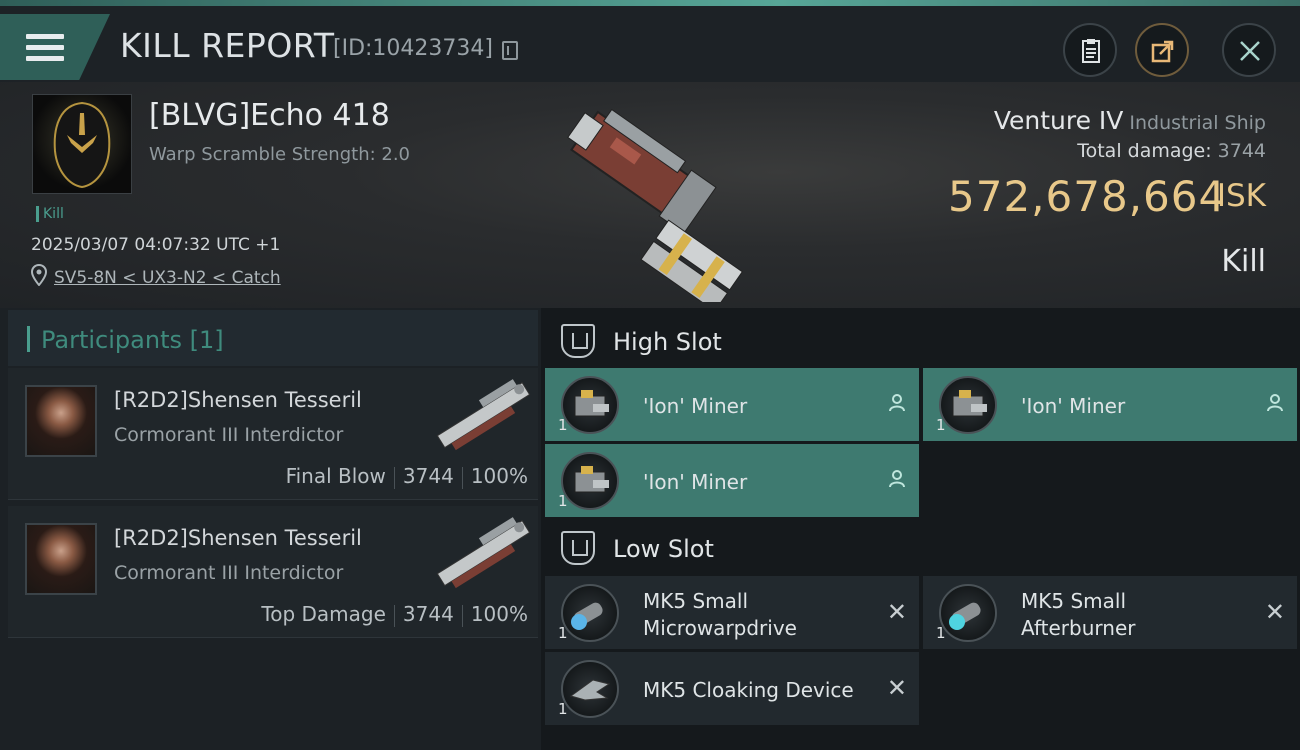  I want to click on module-item: 1 MK5 Cloaking Device ✕, so click(732, 688).